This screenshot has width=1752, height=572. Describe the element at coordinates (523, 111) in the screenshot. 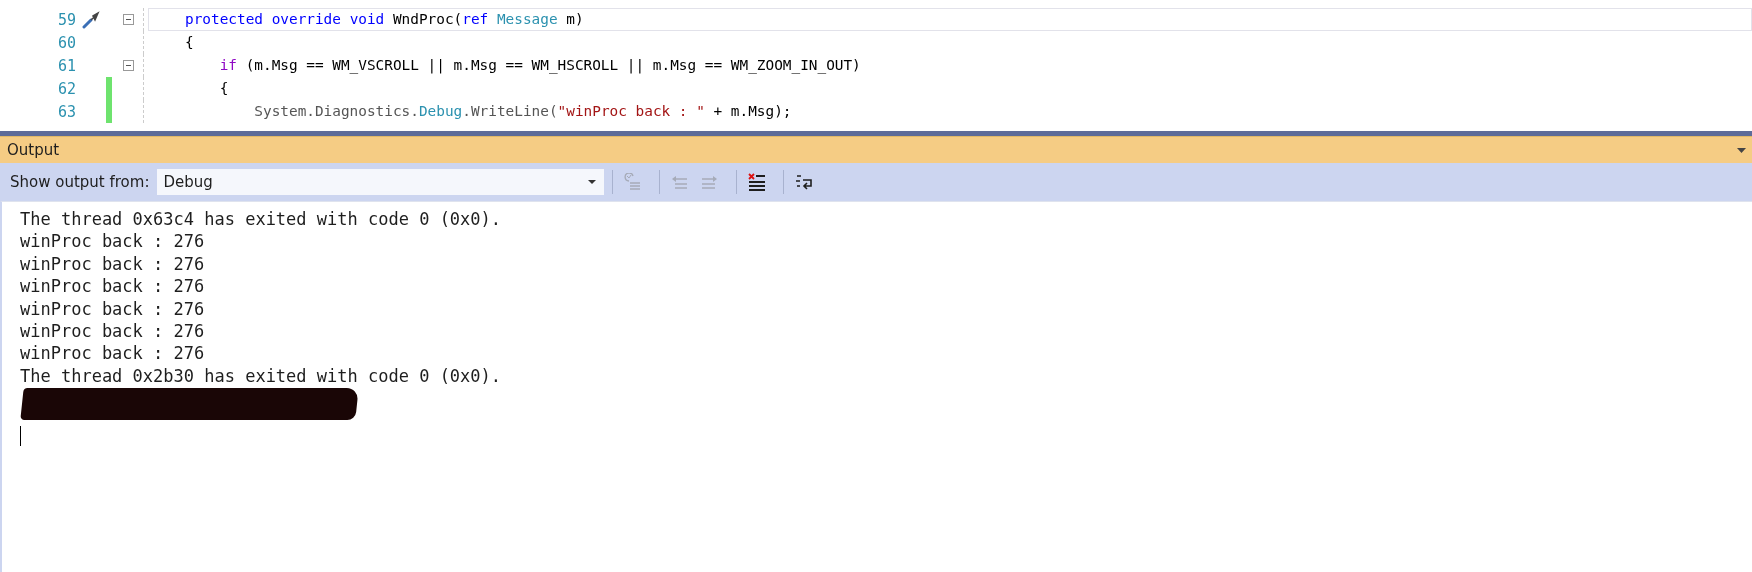

I see `code-line: System.Diagnostics.Debug.WriteLine("winProc back : " + m.Msg);` at that location.